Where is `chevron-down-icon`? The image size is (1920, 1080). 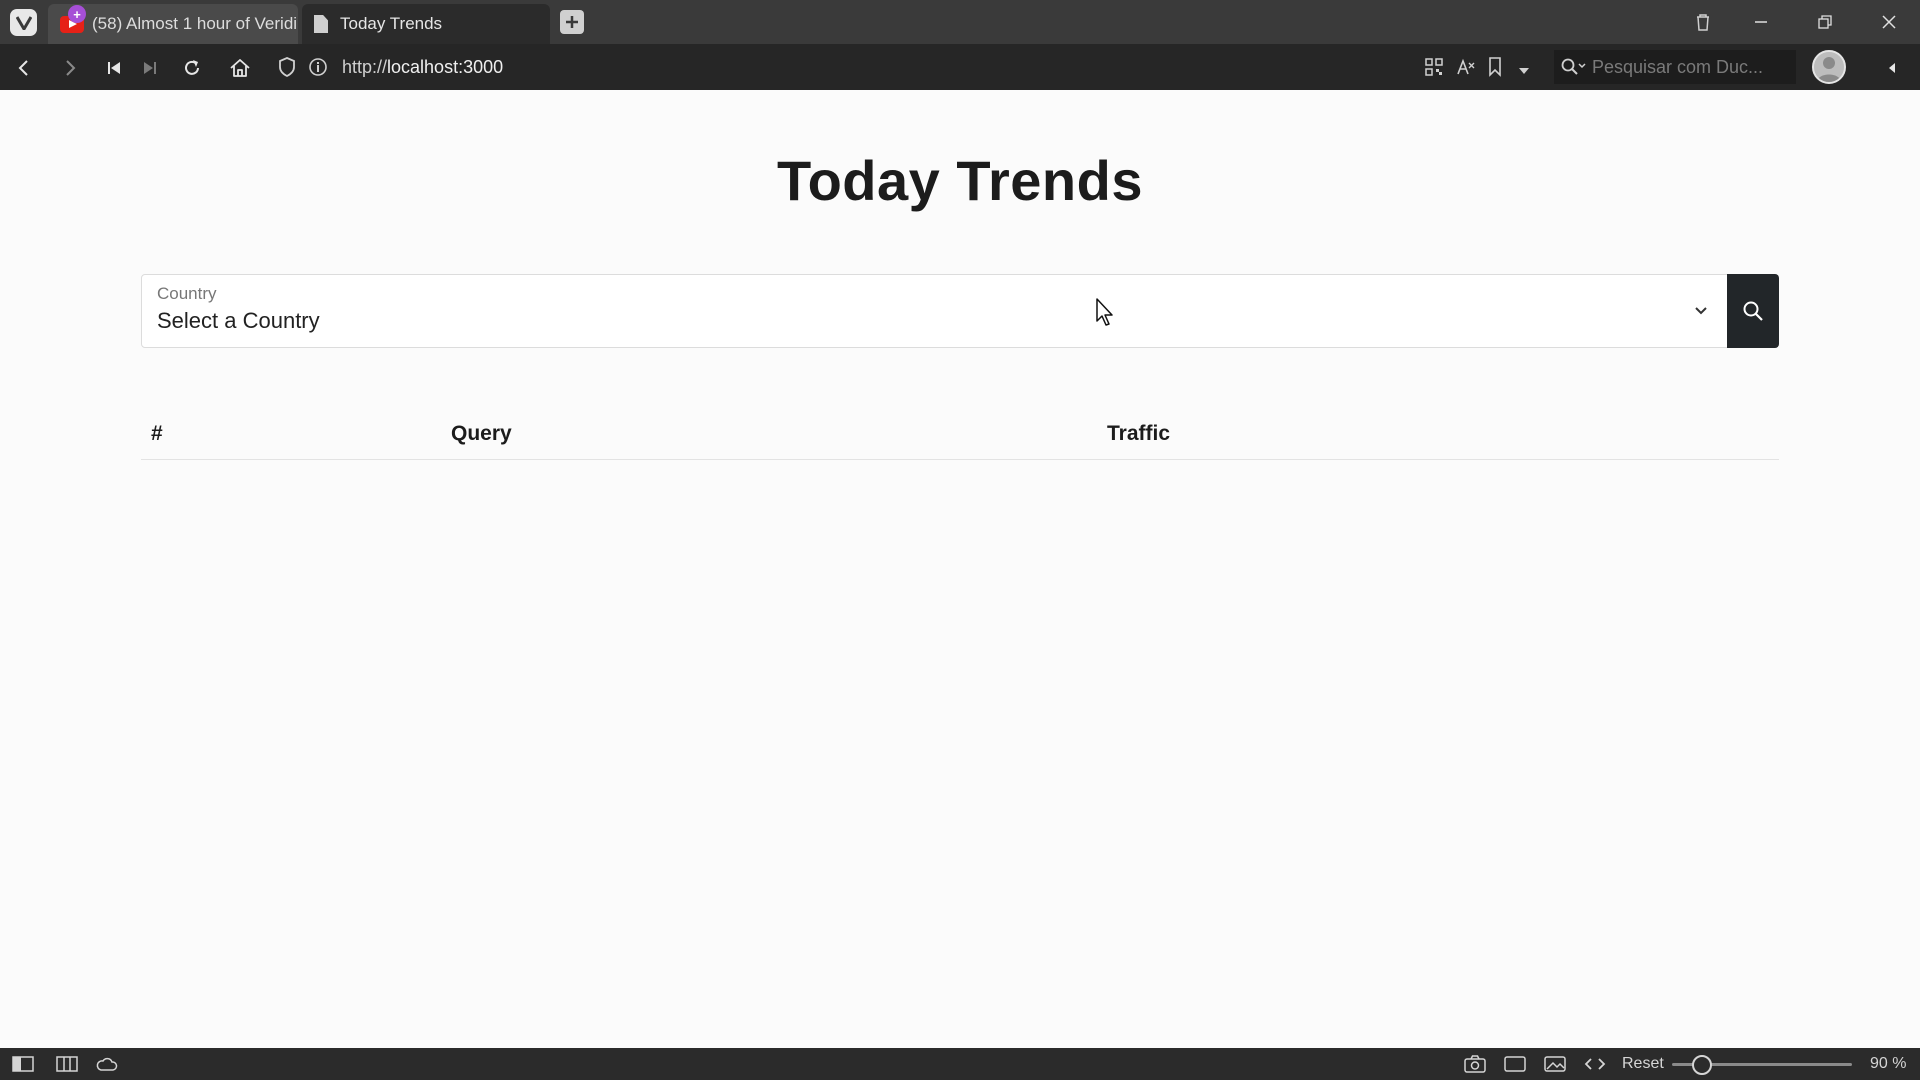
chevron-down-icon is located at coordinates (1701, 311).